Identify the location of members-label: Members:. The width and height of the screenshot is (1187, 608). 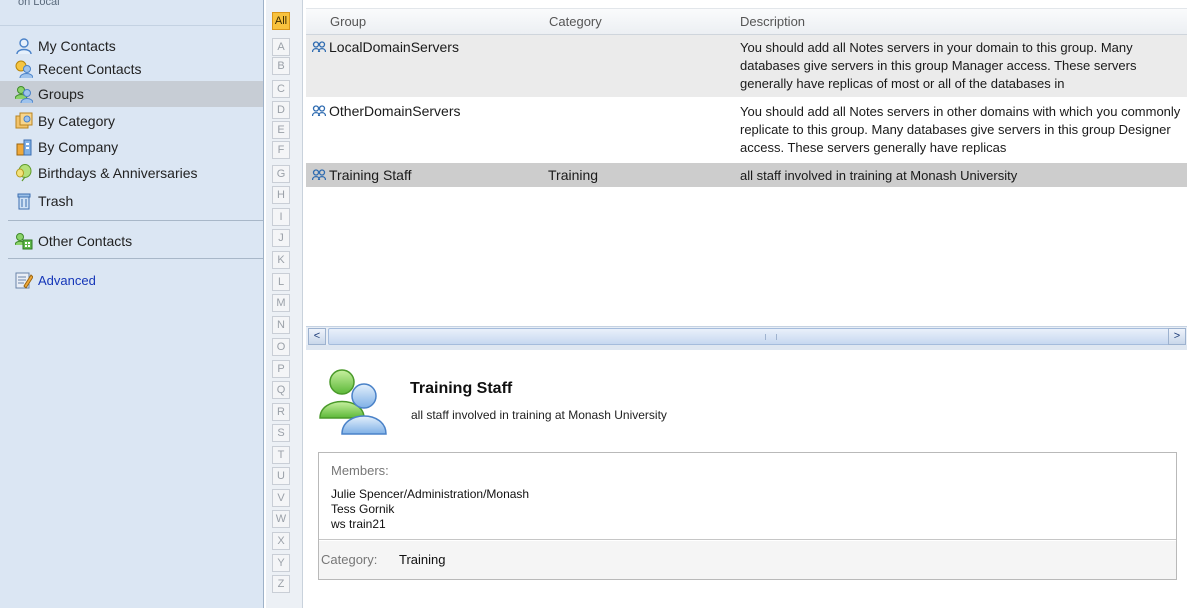
(360, 470).